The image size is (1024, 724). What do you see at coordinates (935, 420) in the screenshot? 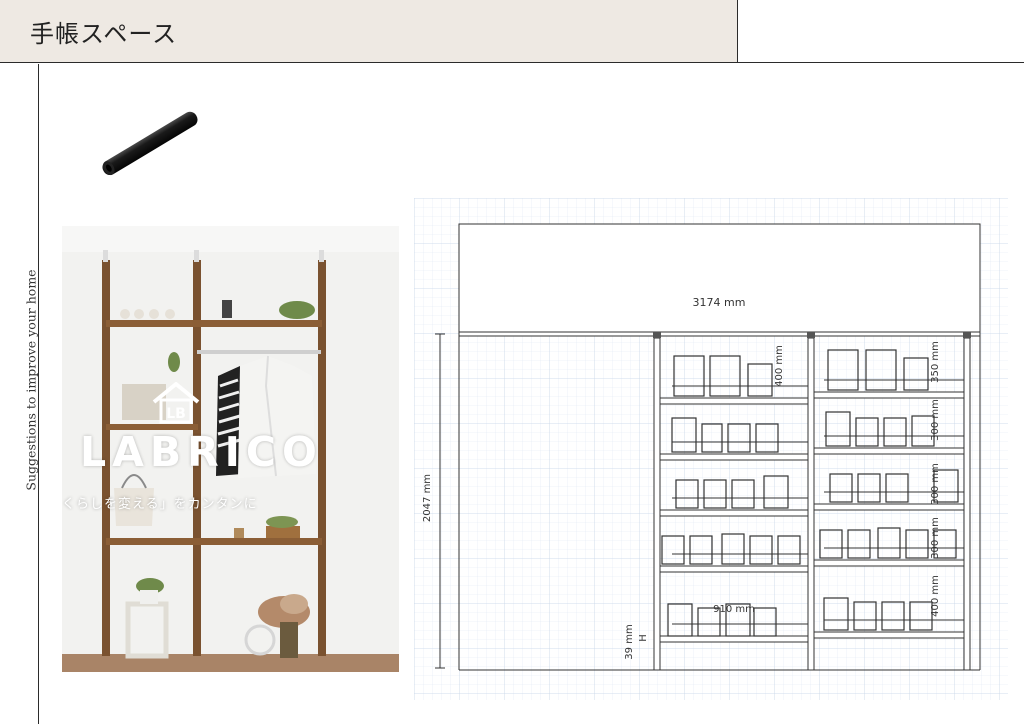
I see `right-spacing-label-2: 300 mm` at bounding box center [935, 420].